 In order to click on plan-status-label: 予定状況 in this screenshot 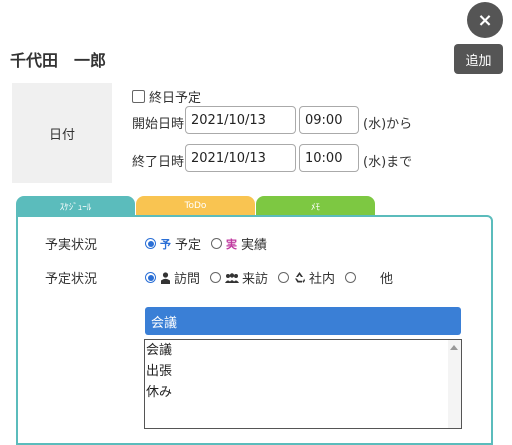, I will do `click(71, 279)`.